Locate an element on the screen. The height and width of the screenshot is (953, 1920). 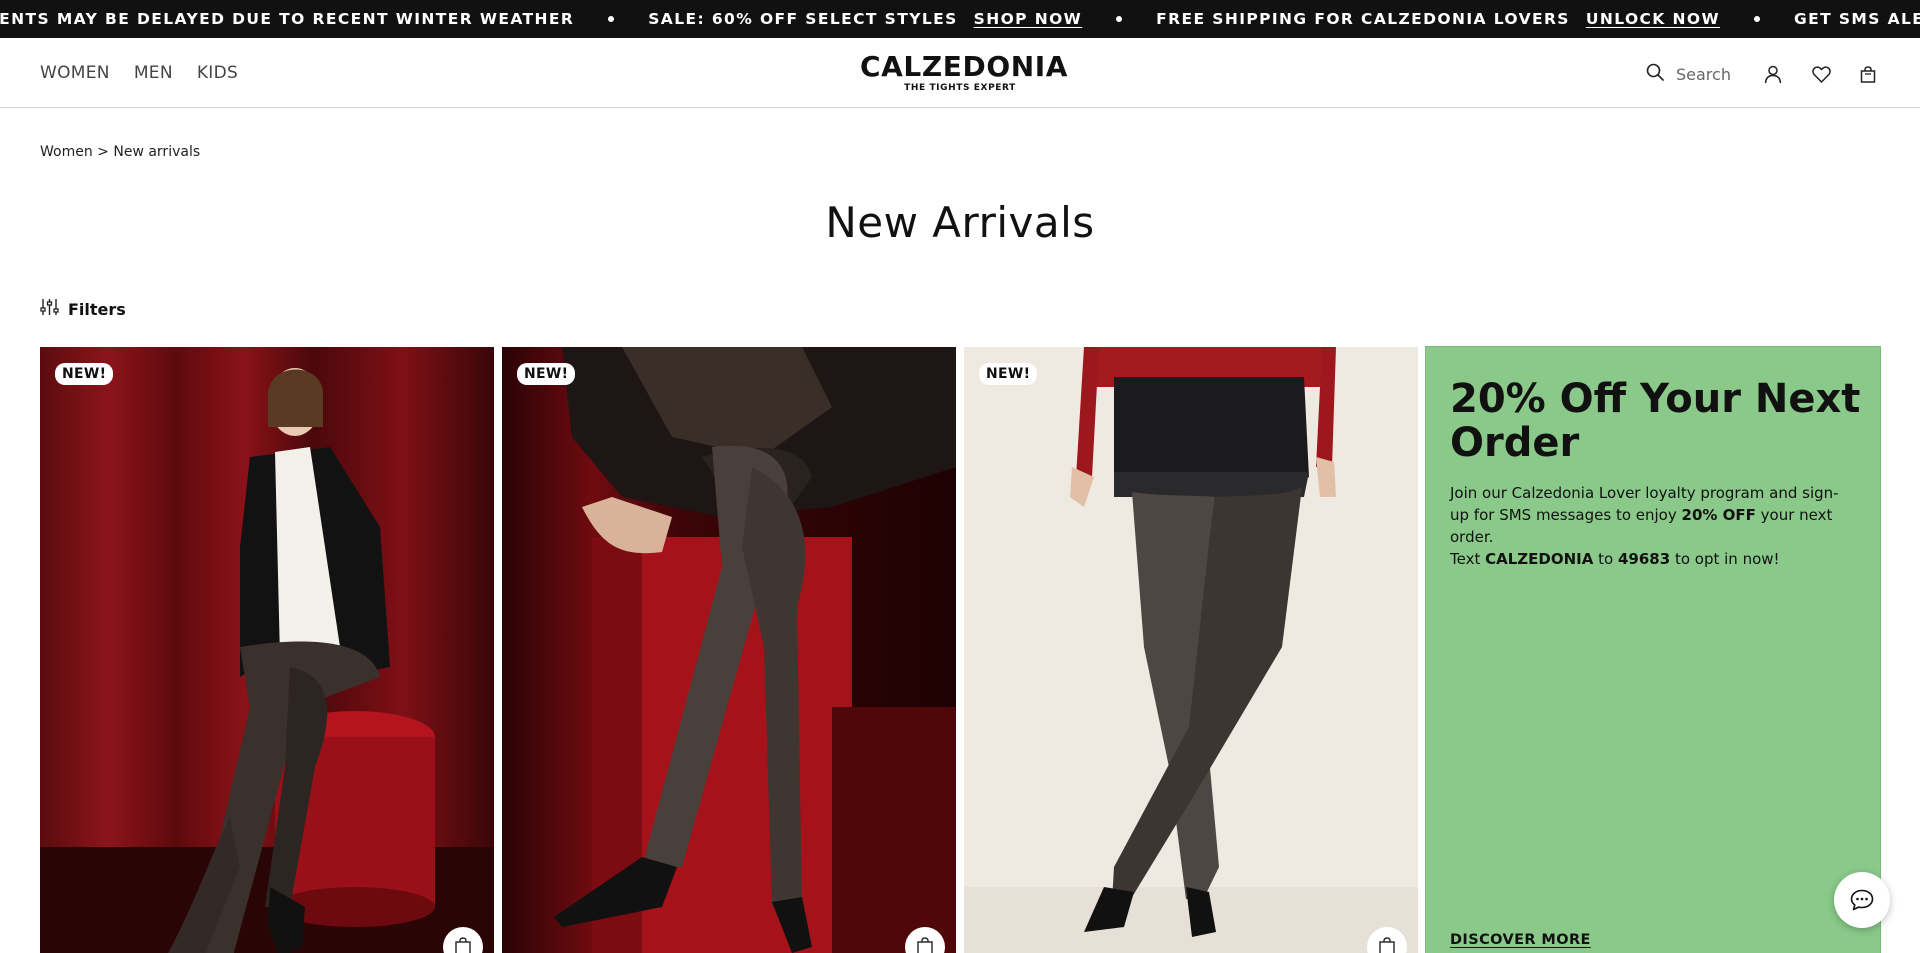
nav-kids: KIDS is located at coordinates (217, 73).